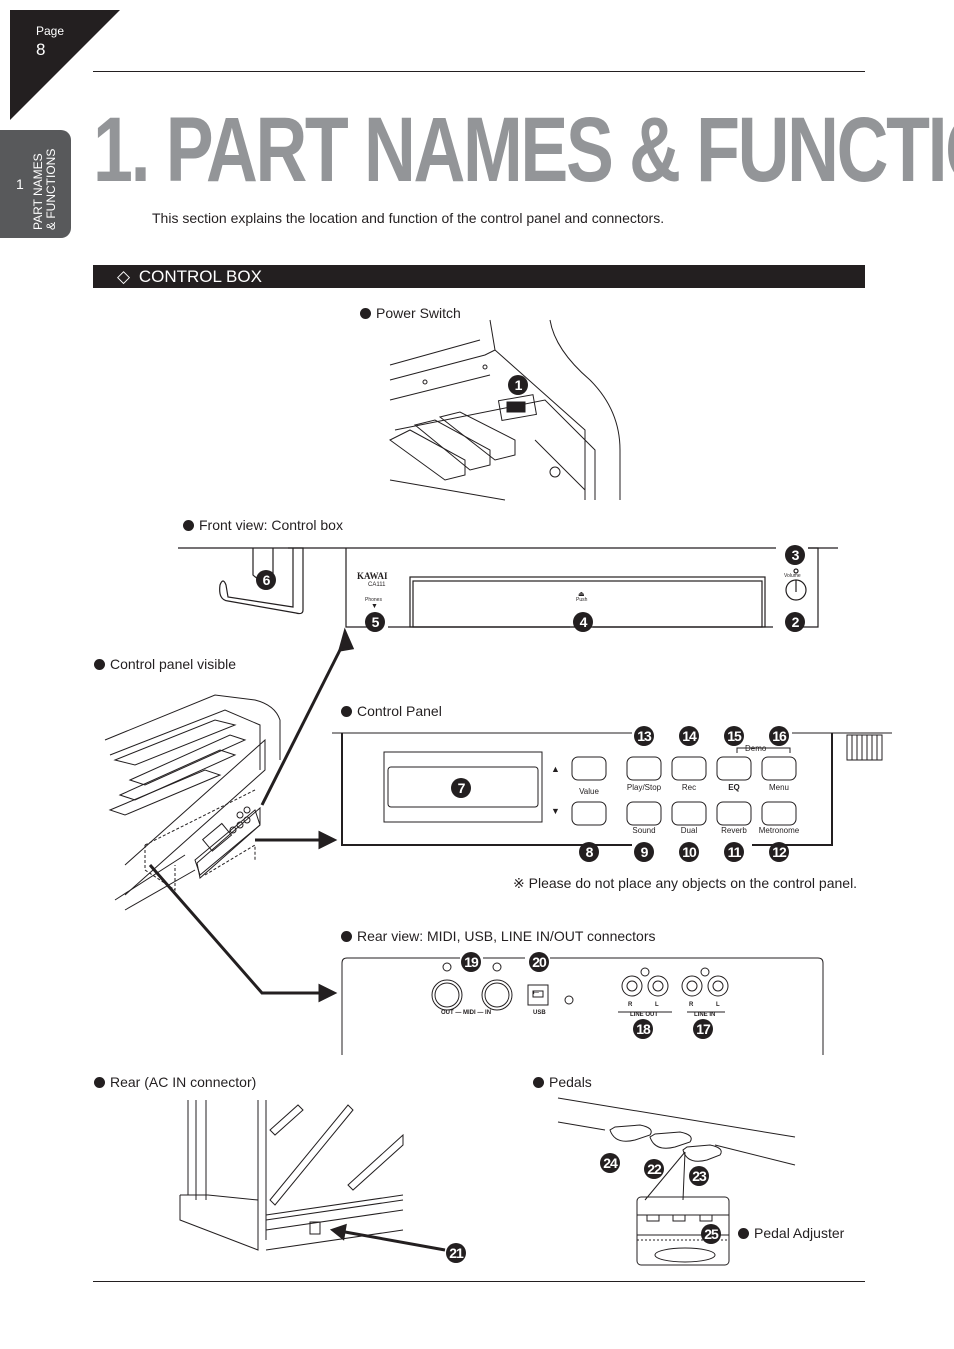 This screenshot has height=1349, width=954. Describe the element at coordinates (779, 852) in the screenshot. I see `callout-12: 12` at that location.